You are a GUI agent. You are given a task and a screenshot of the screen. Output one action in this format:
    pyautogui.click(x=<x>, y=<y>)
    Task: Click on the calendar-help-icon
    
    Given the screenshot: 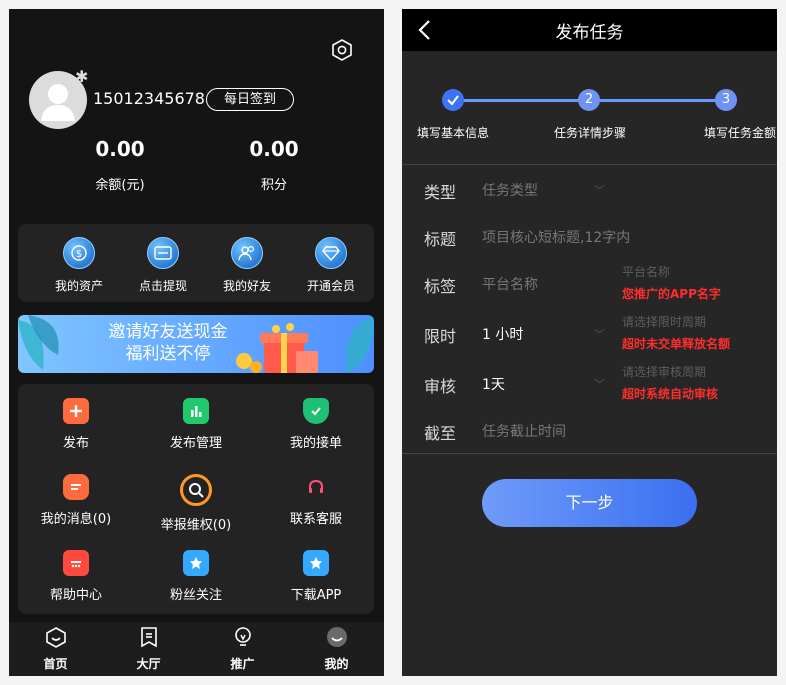 What is the action you would take?
    pyautogui.click(x=76, y=563)
    